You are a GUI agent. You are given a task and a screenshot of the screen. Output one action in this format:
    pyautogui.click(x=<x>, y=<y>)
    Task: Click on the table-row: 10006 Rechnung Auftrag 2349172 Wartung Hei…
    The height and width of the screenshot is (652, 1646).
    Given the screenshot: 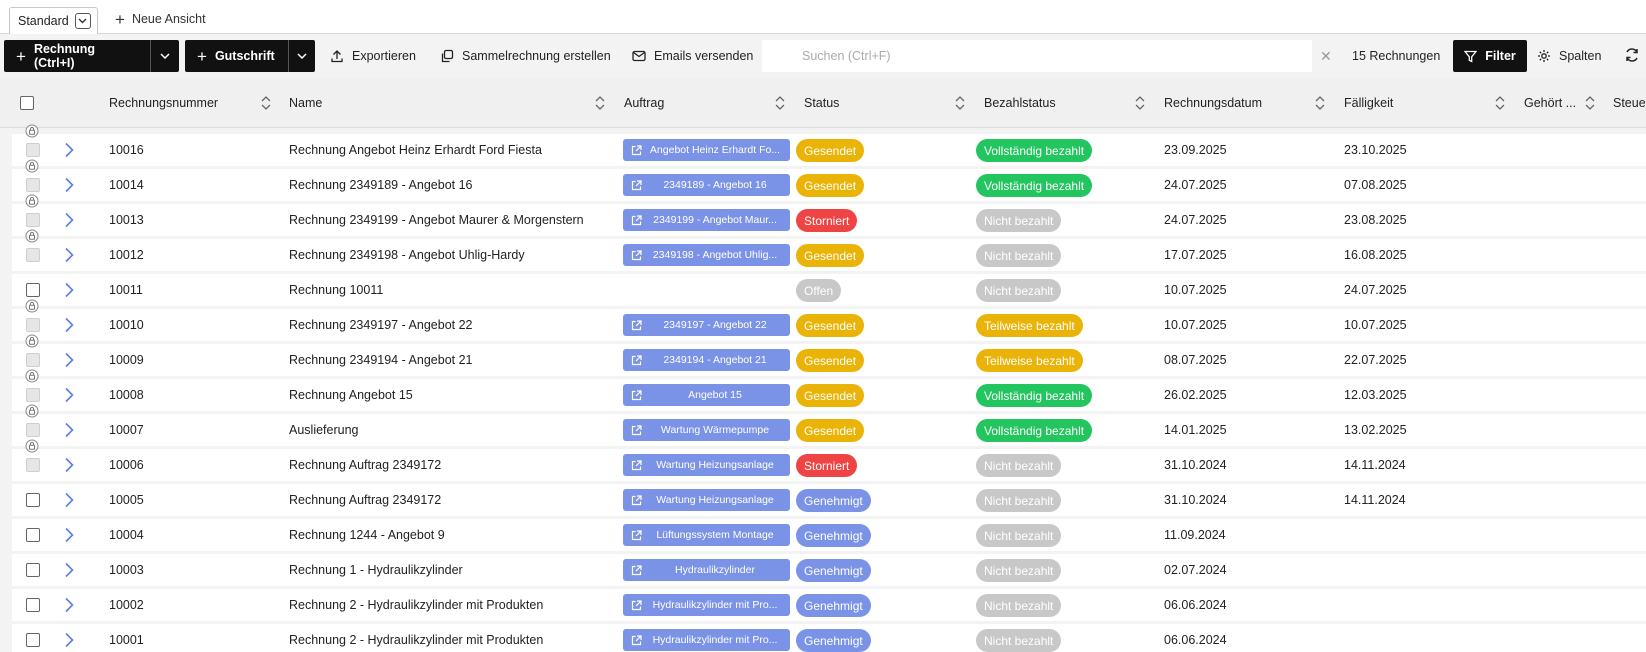 What is the action you would take?
    pyautogui.click(x=829, y=465)
    